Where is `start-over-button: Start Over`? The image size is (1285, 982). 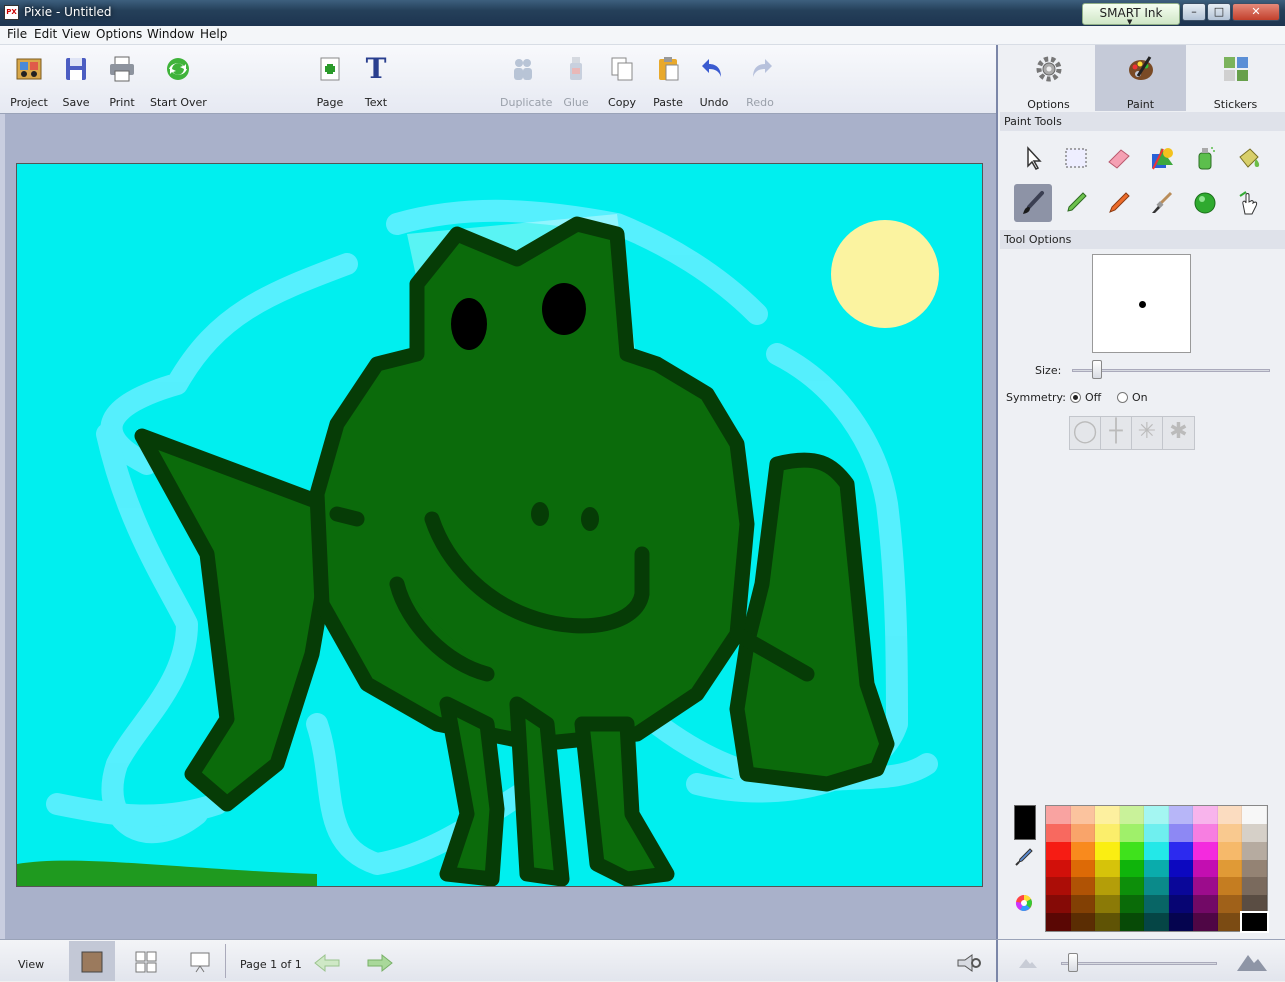 start-over-button: Start Over is located at coordinates (178, 80).